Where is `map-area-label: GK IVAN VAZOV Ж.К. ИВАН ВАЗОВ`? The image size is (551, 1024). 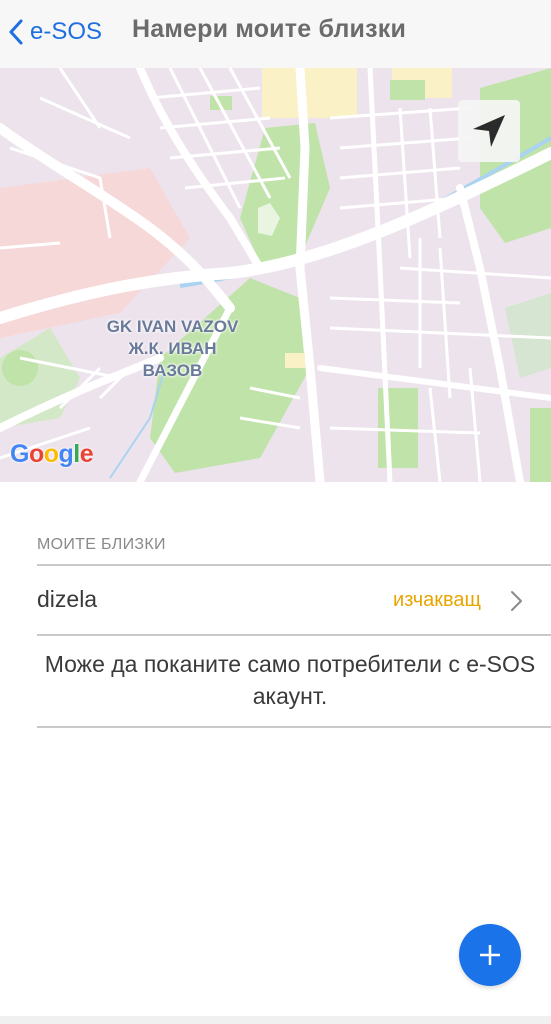 map-area-label: GK IVAN VAZOV Ж.К. ИВАН ВАЗОВ is located at coordinates (172, 349).